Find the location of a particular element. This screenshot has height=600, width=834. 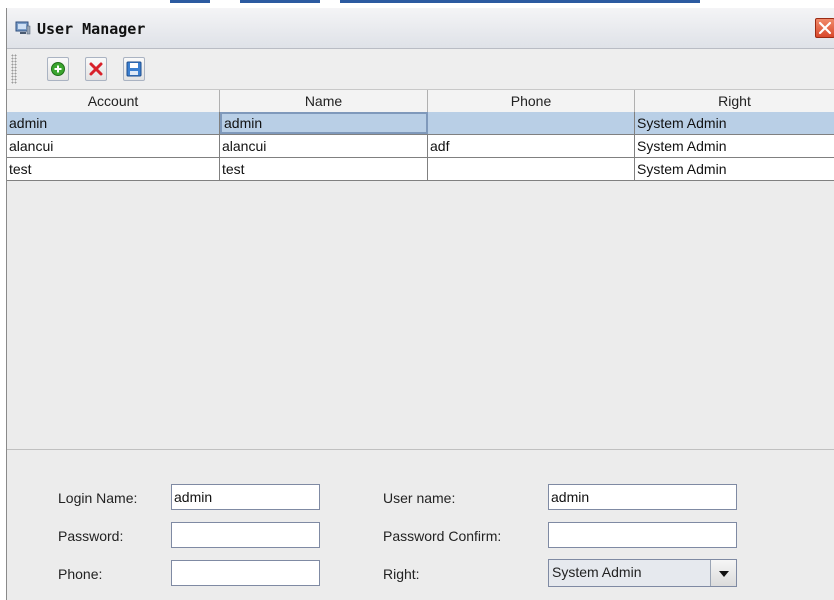

right-select: System Admin is located at coordinates (642, 573).